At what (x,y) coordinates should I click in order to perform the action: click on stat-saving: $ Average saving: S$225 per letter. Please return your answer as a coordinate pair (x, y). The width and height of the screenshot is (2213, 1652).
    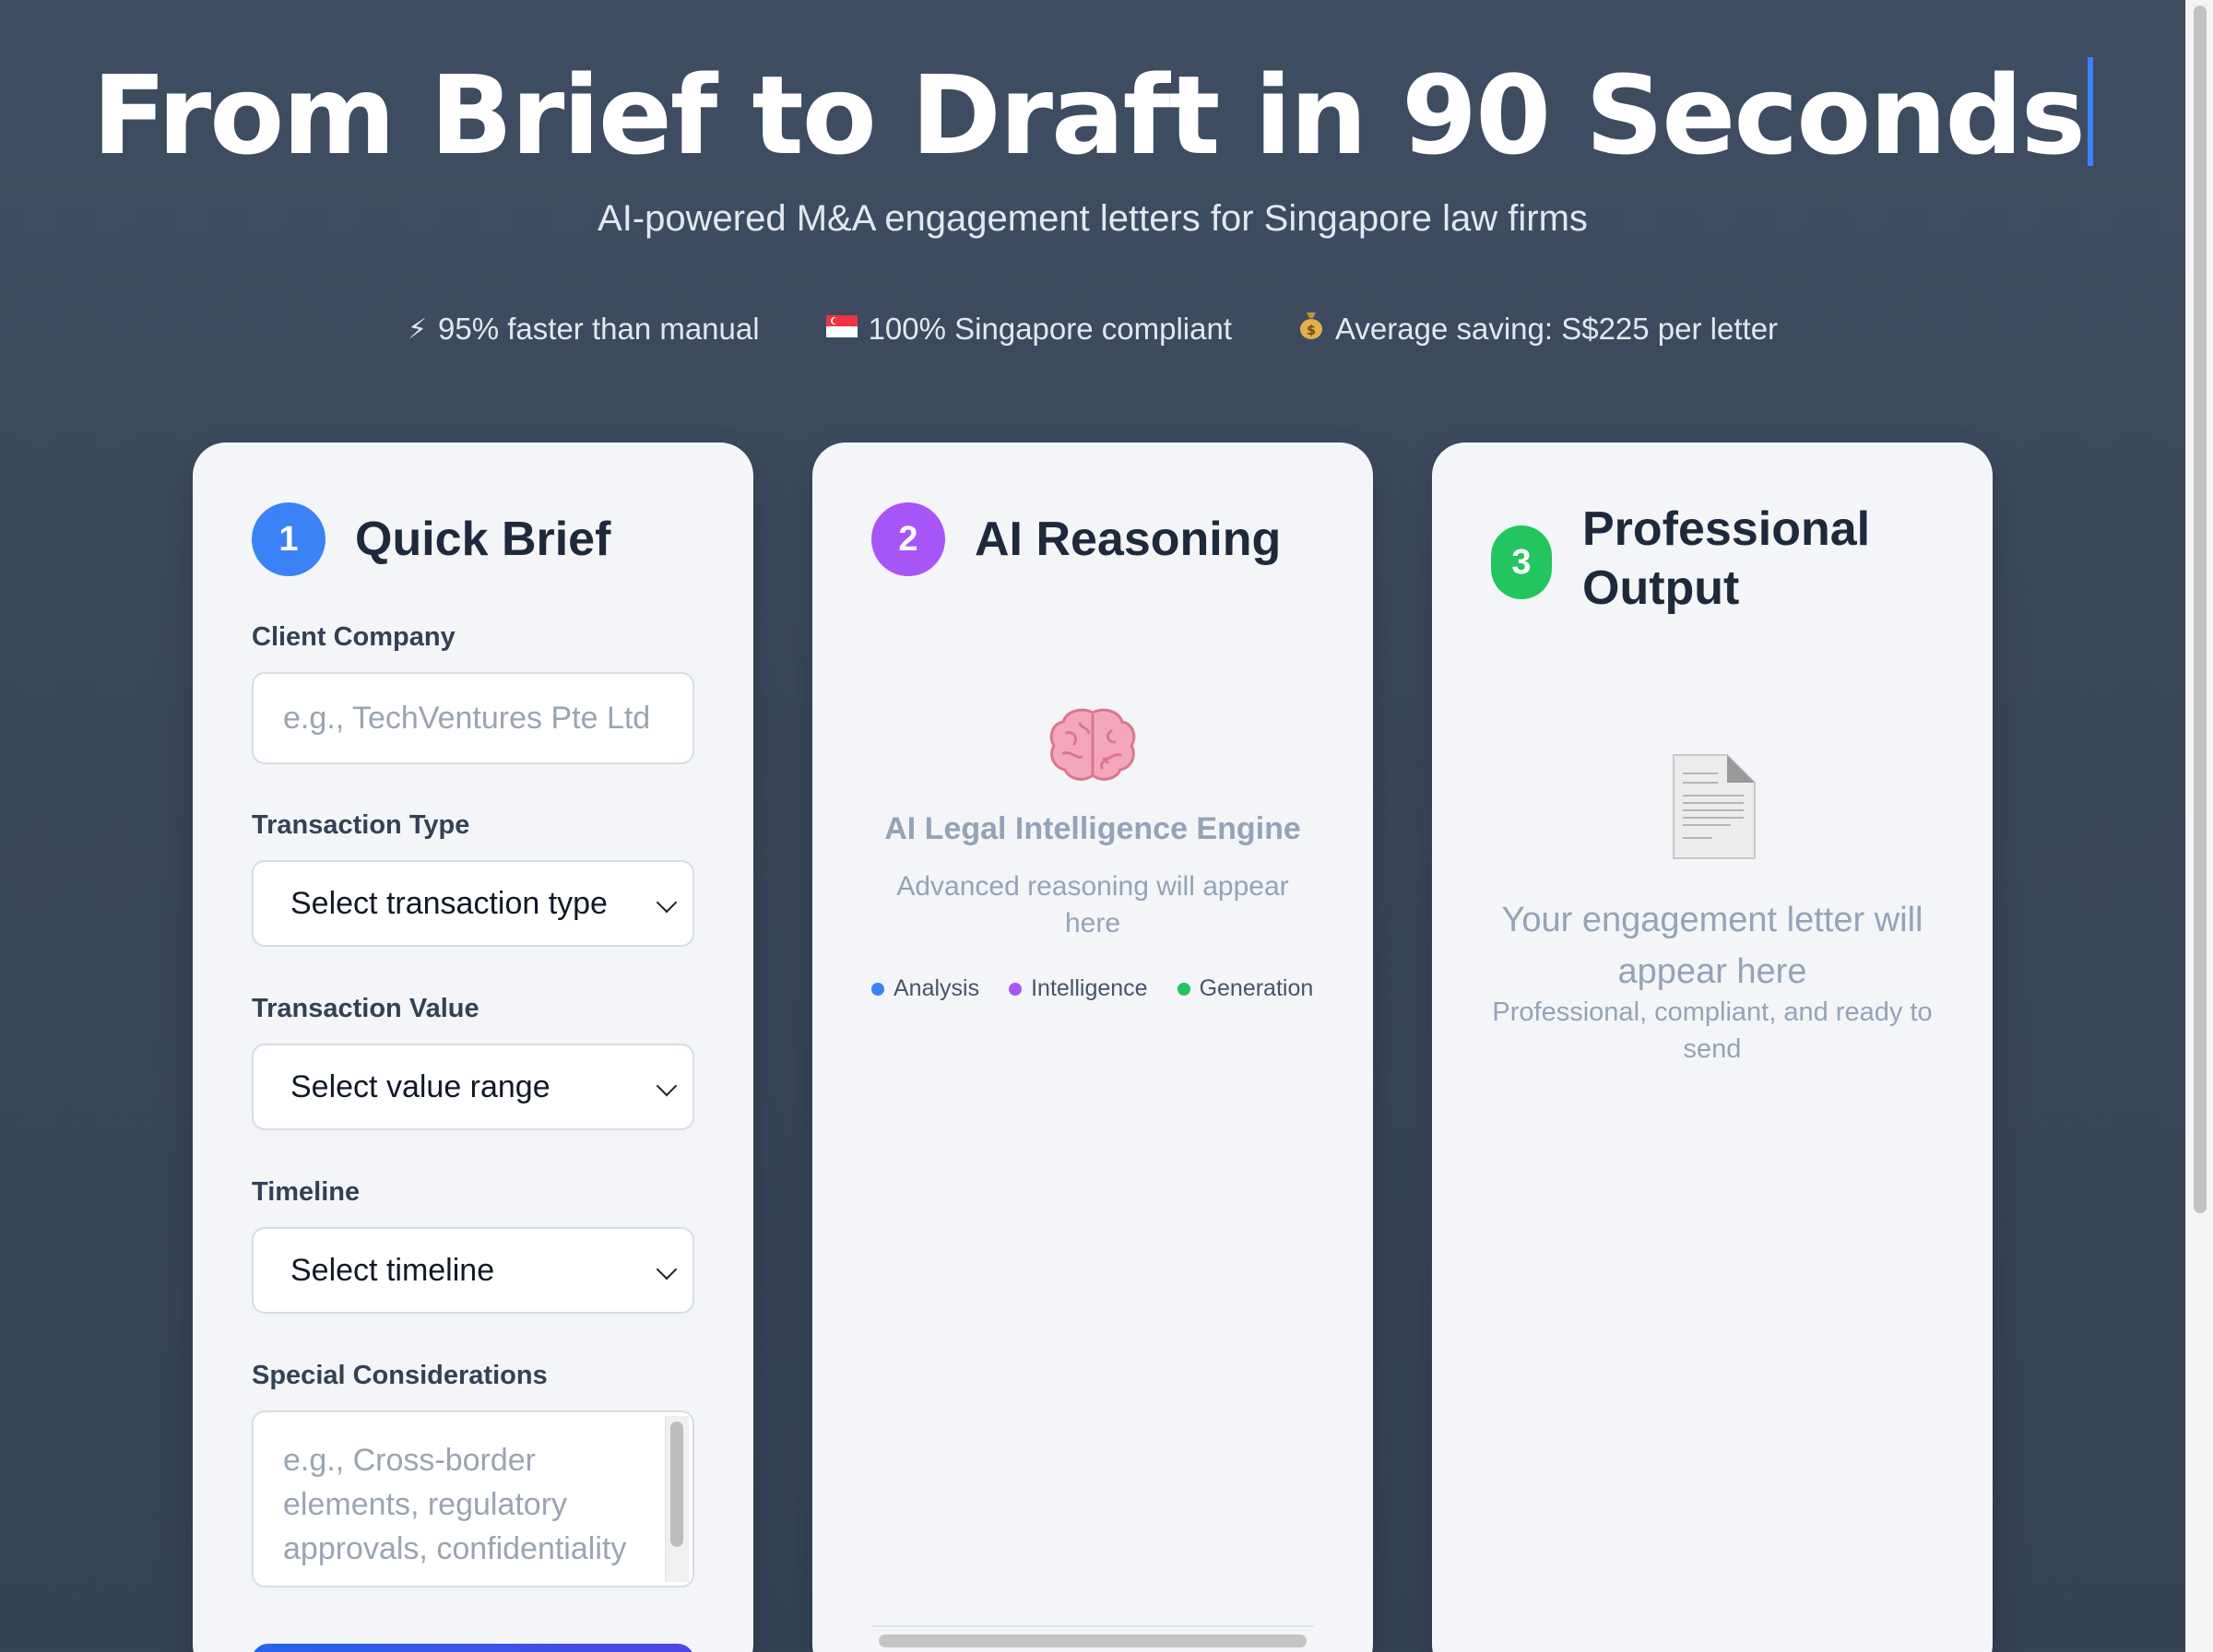
    Looking at the image, I should click on (1538, 329).